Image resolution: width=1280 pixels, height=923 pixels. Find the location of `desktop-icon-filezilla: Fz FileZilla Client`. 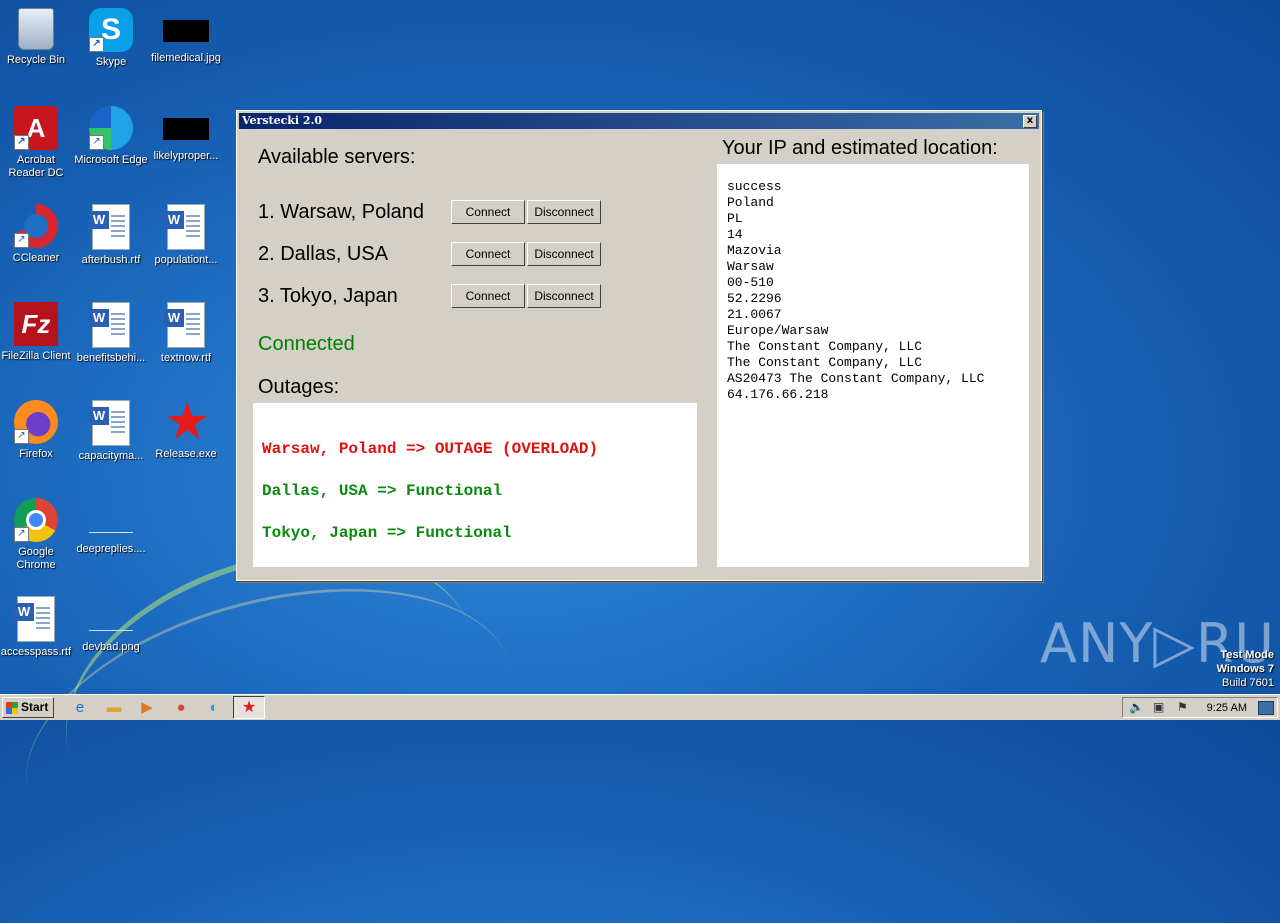

desktop-icon-filezilla: Fz FileZilla Client is located at coordinates (37, 332).